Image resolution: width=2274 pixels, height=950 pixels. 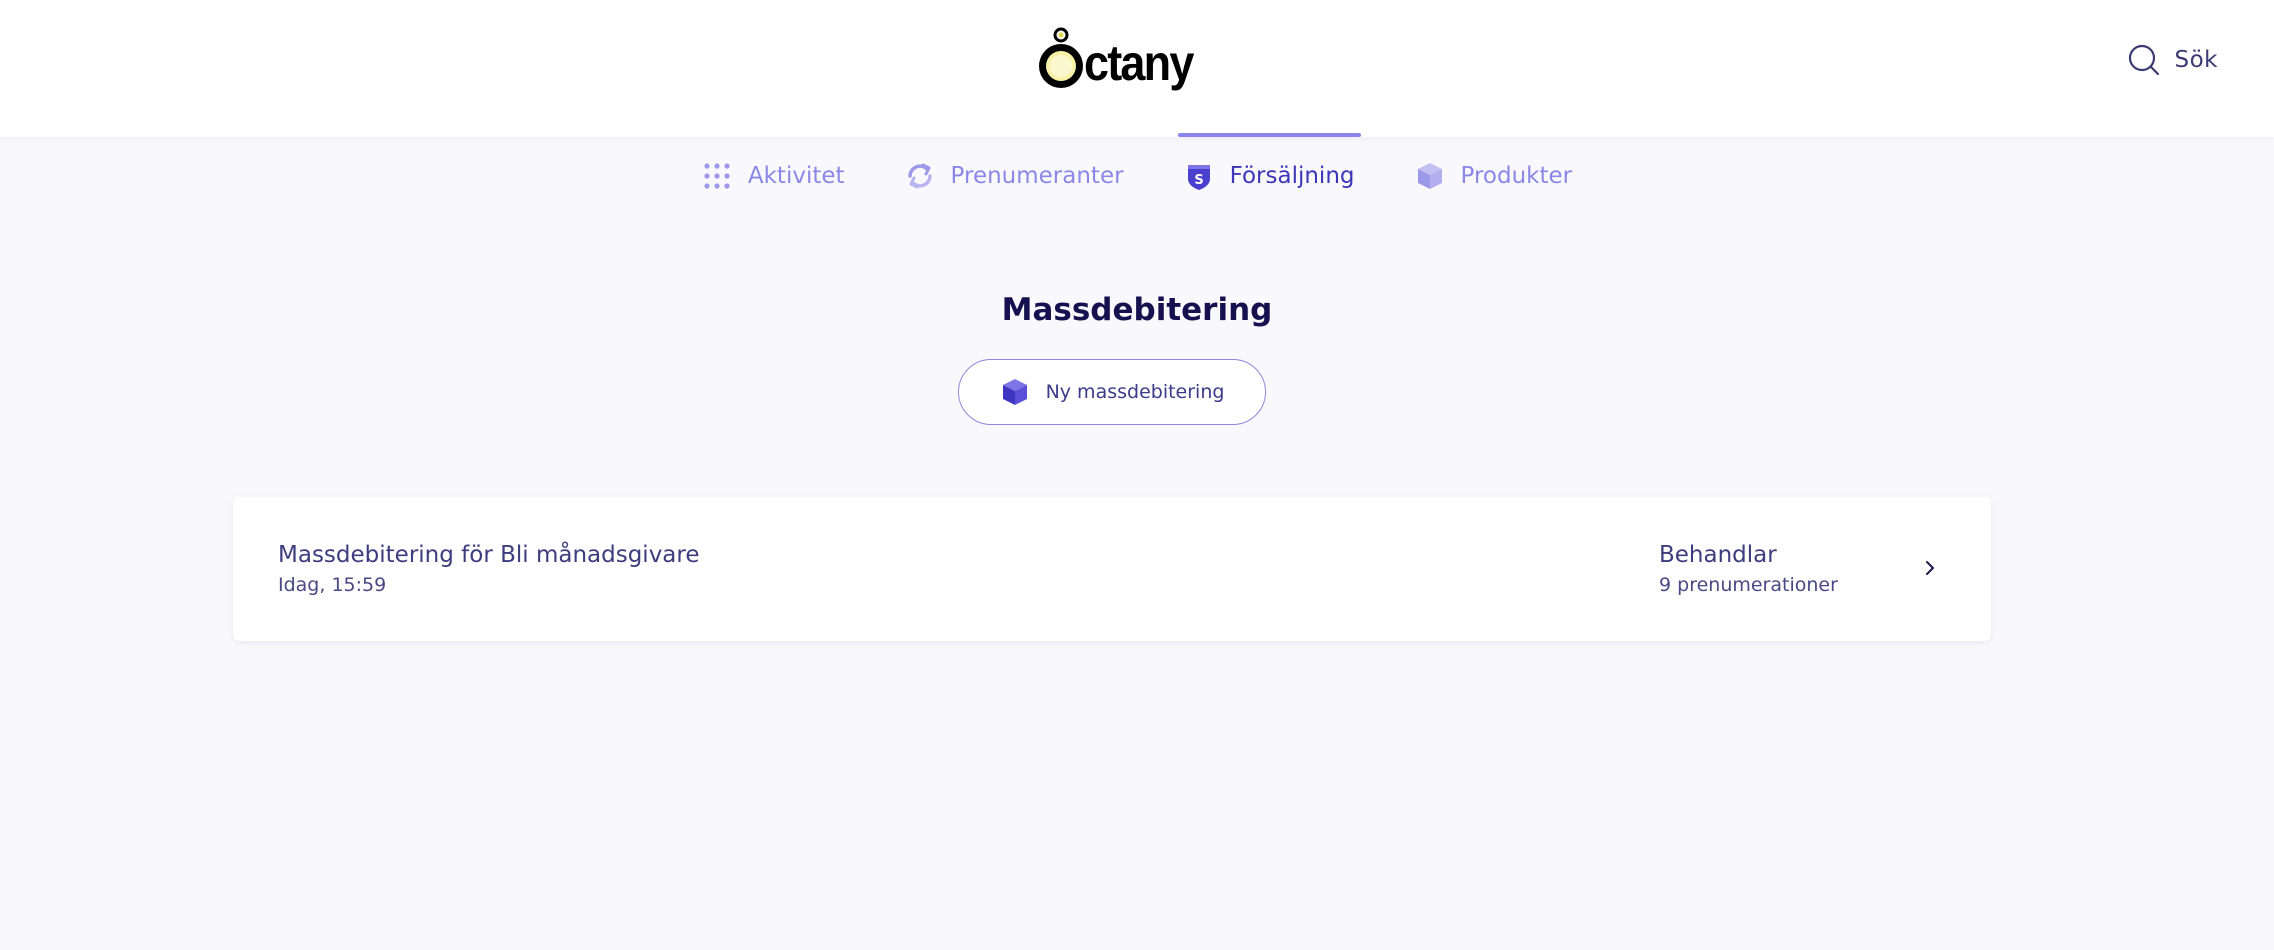 What do you see at coordinates (1037, 176) in the screenshot?
I see `tab-label: Prenumeranter` at bounding box center [1037, 176].